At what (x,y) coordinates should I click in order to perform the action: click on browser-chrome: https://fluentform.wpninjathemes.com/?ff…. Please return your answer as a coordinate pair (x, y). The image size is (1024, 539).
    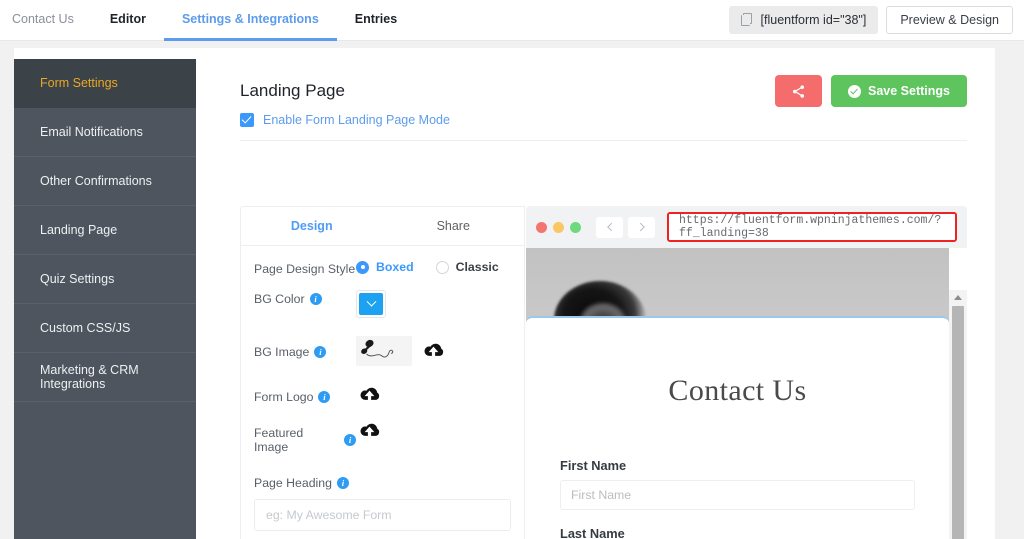
    Looking at the image, I should click on (746, 227).